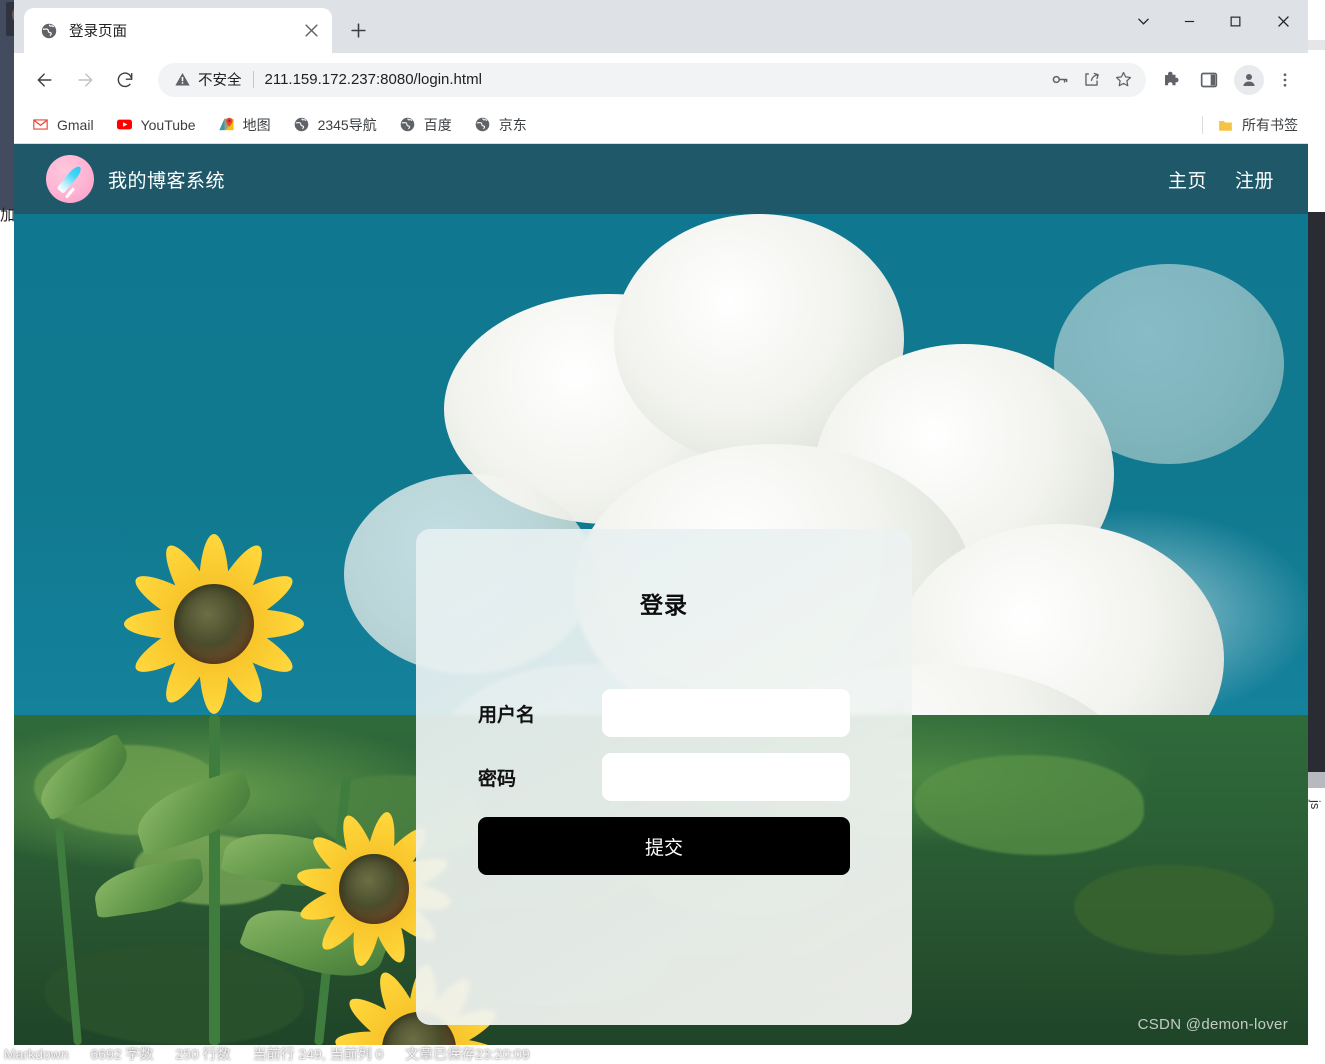  What do you see at coordinates (178, 30) in the screenshot?
I see `browser-tab-active: 登录页面` at bounding box center [178, 30].